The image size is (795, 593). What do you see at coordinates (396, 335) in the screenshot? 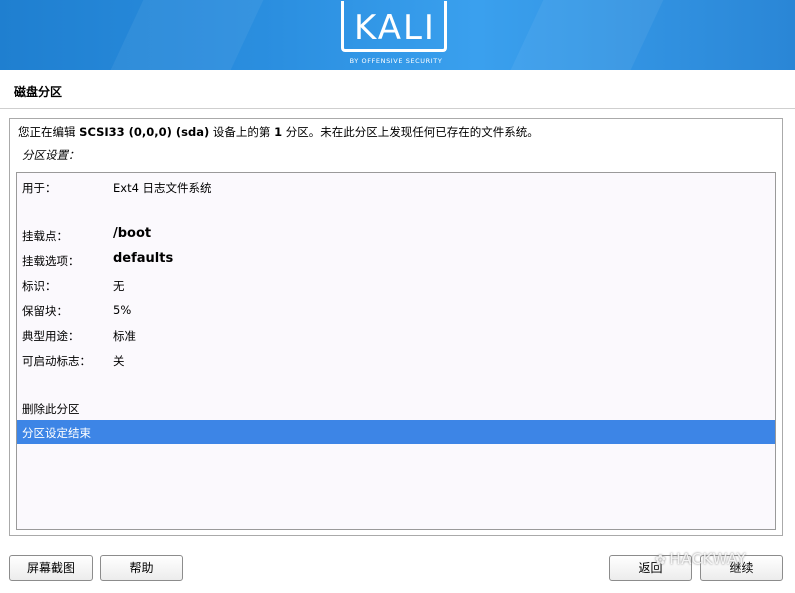
I see `list-item-typical-usage: 典型用途： 标准` at bounding box center [396, 335].